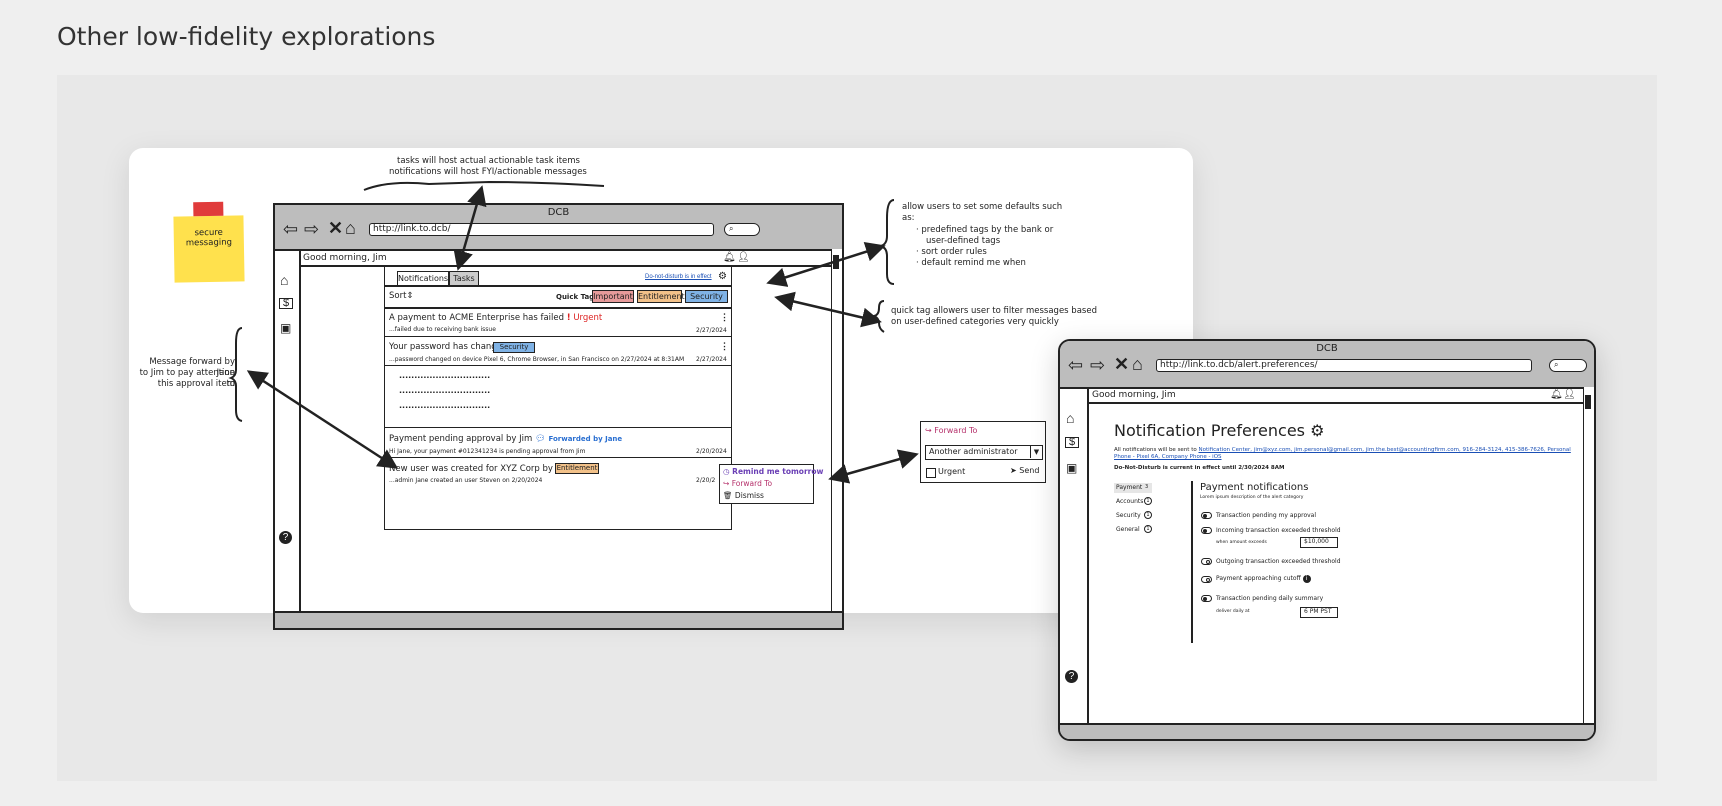 This screenshot has height=806, width=1722. Describe the element at coordinates (678, 277) in the screenshot. I see `dnd-link: Do-not-disturb is in effect` at that location.